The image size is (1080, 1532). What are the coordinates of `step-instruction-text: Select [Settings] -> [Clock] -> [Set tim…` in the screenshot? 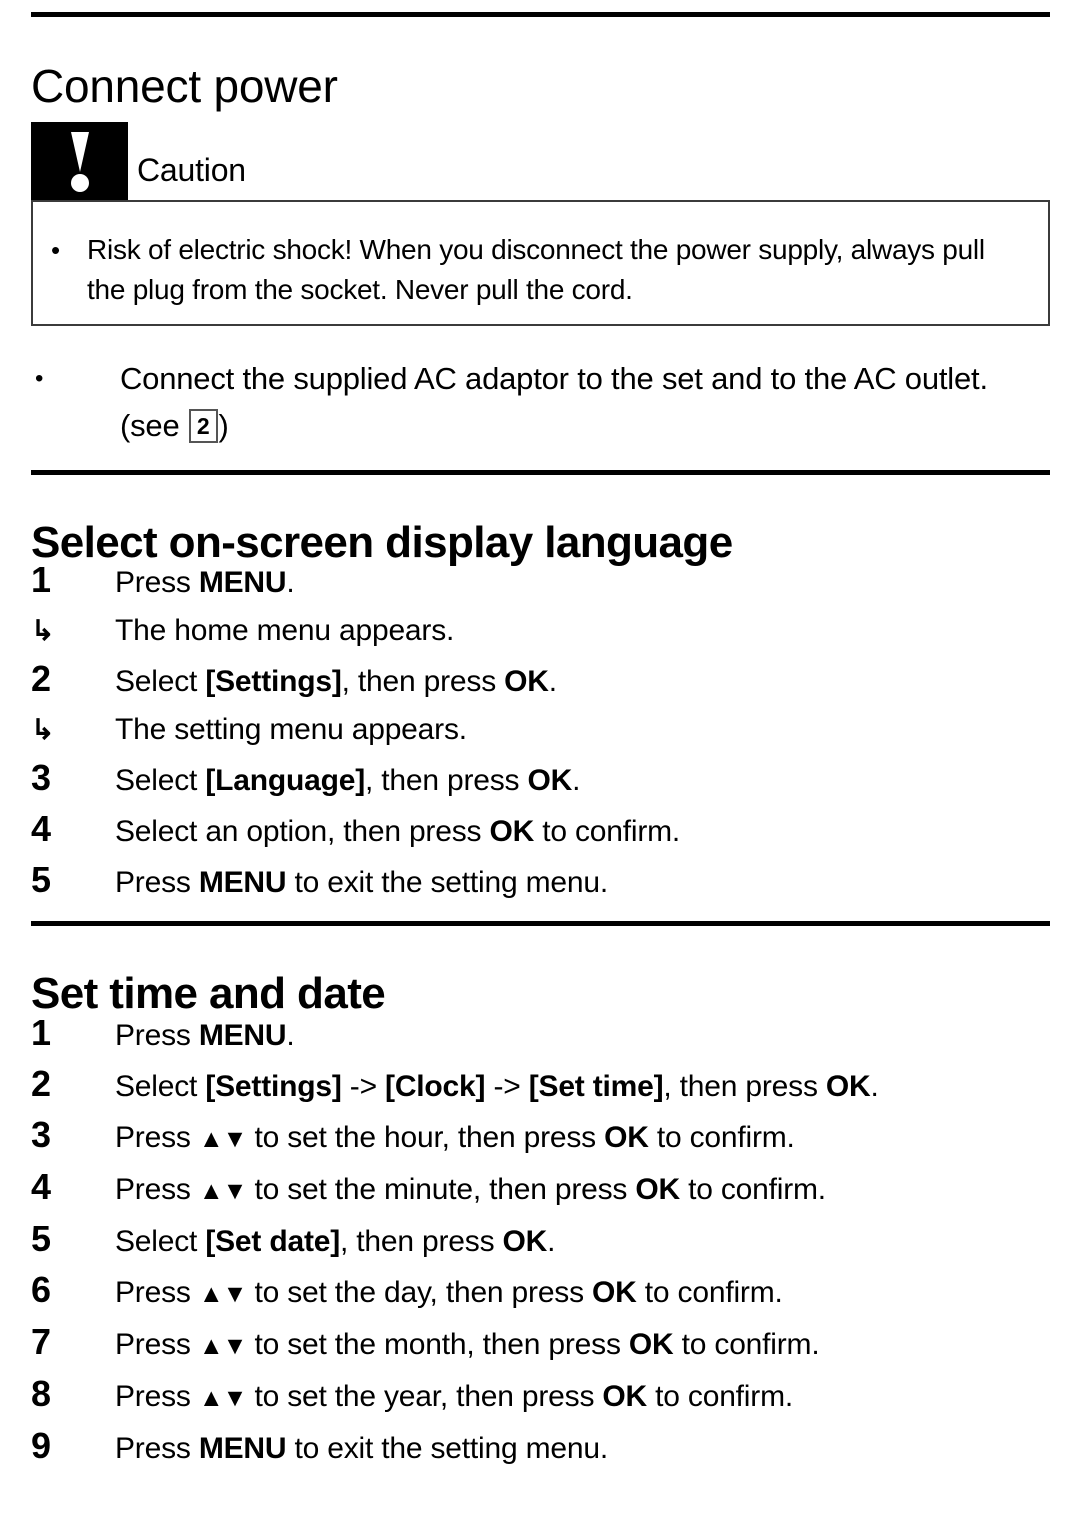 It's located at (497, 1087).